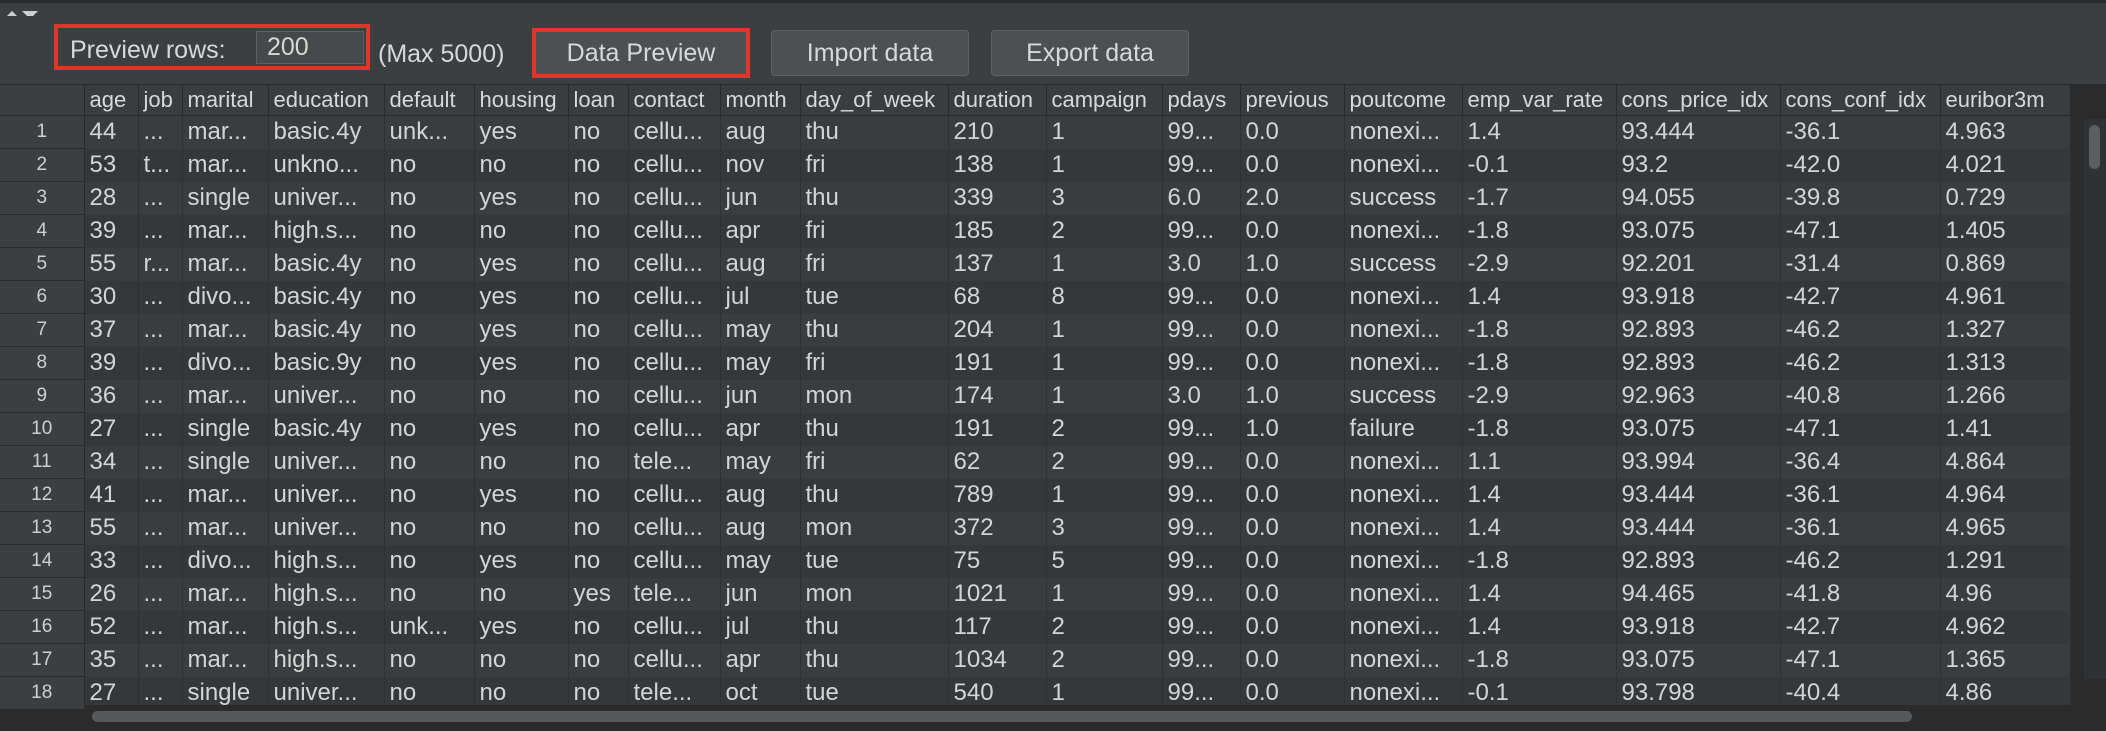 The image size is (2106, 731). Describe the element at coordinates (1860, 100) in the screenshot. I see `column-header-cons-conf-idx: cons_conf_idx` at that location.